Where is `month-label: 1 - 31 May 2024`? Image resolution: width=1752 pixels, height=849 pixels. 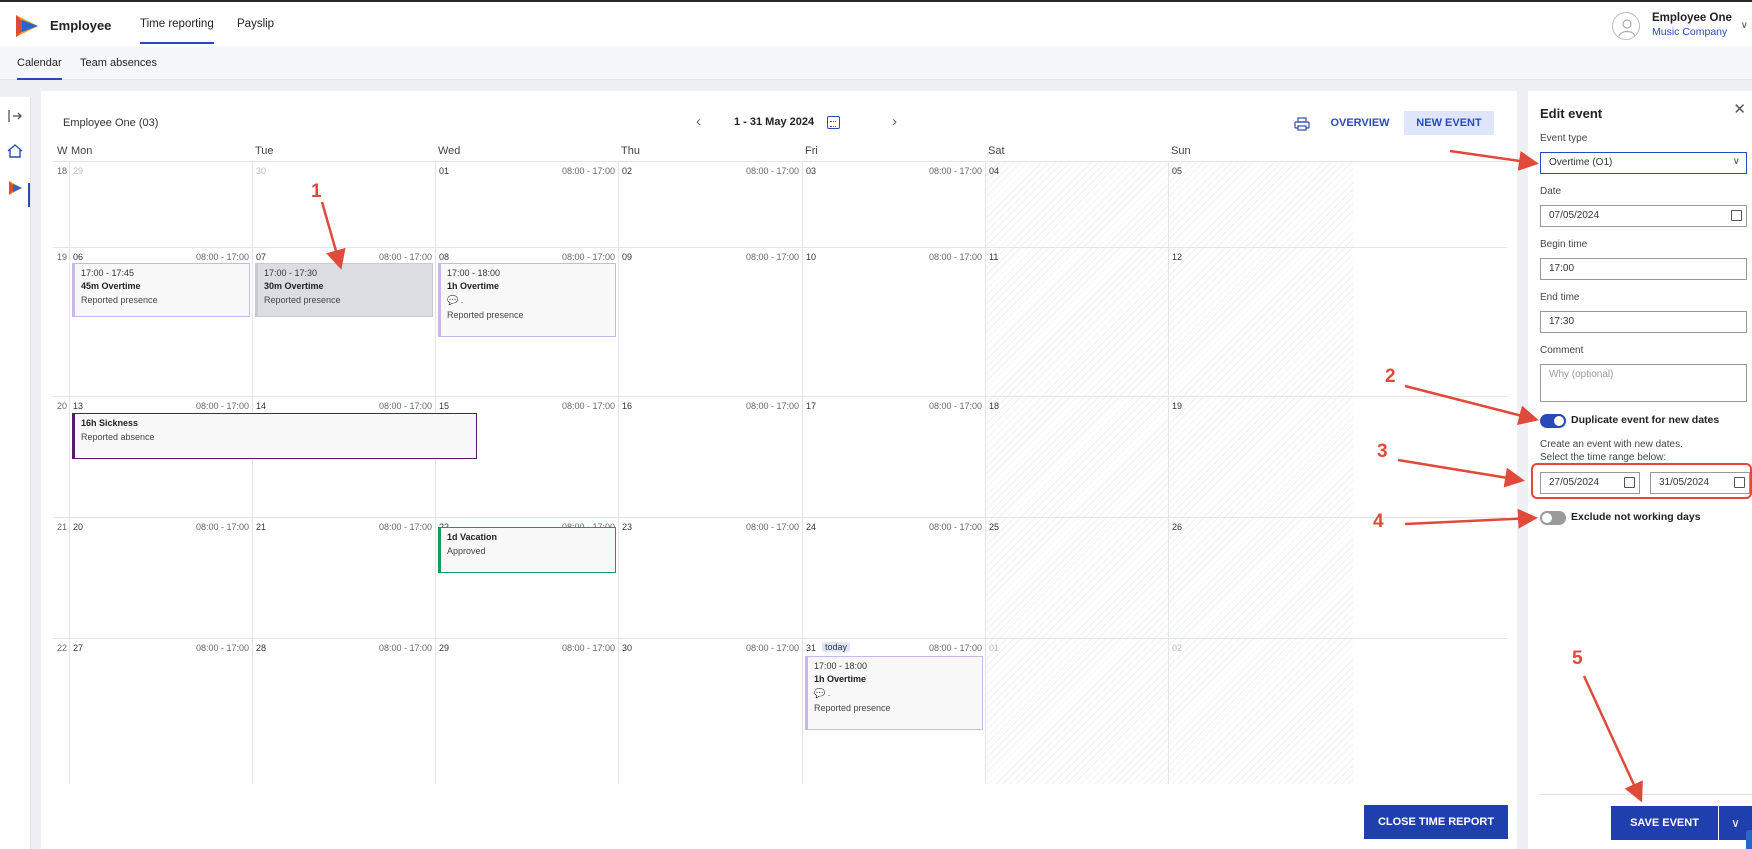 month-label: 1 - 31 May 2024 is located at coordinates (774, 122).